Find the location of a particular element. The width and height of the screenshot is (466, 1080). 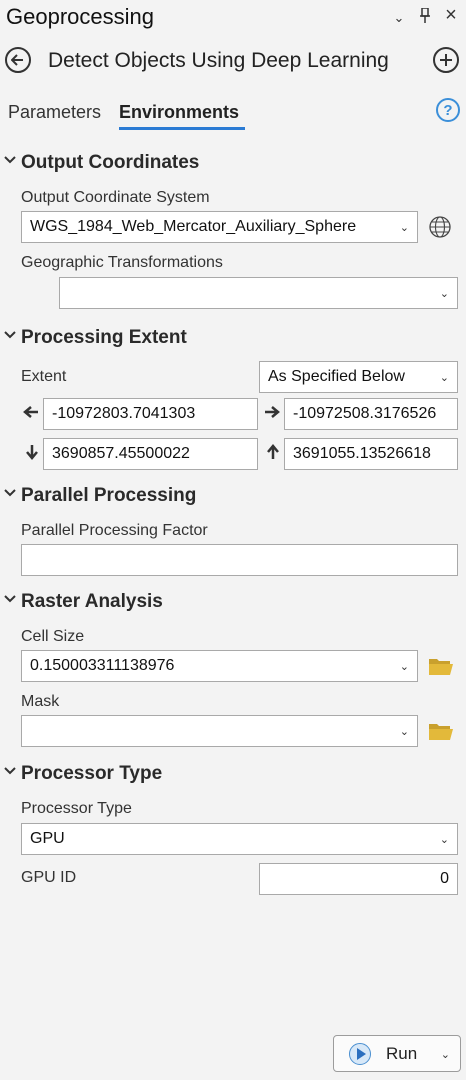

close-icon: × is located at coordinates (451, 15).